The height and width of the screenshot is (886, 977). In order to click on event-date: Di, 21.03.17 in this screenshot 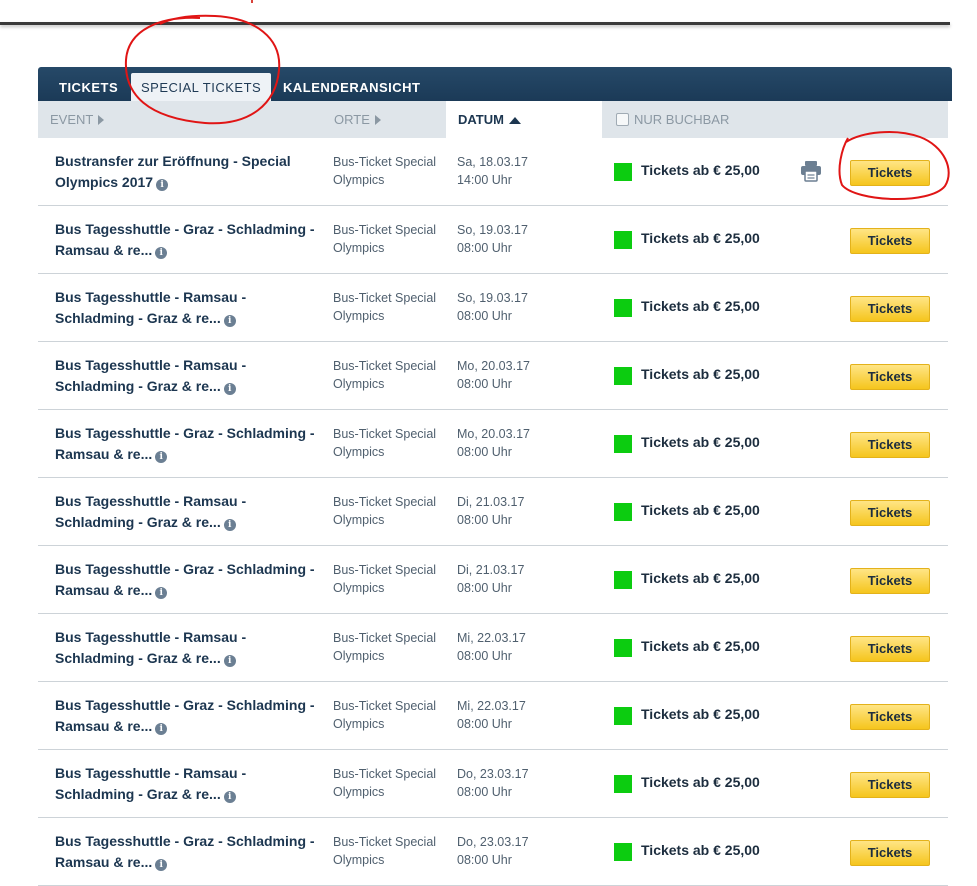, I will do `click(491, 570)`.